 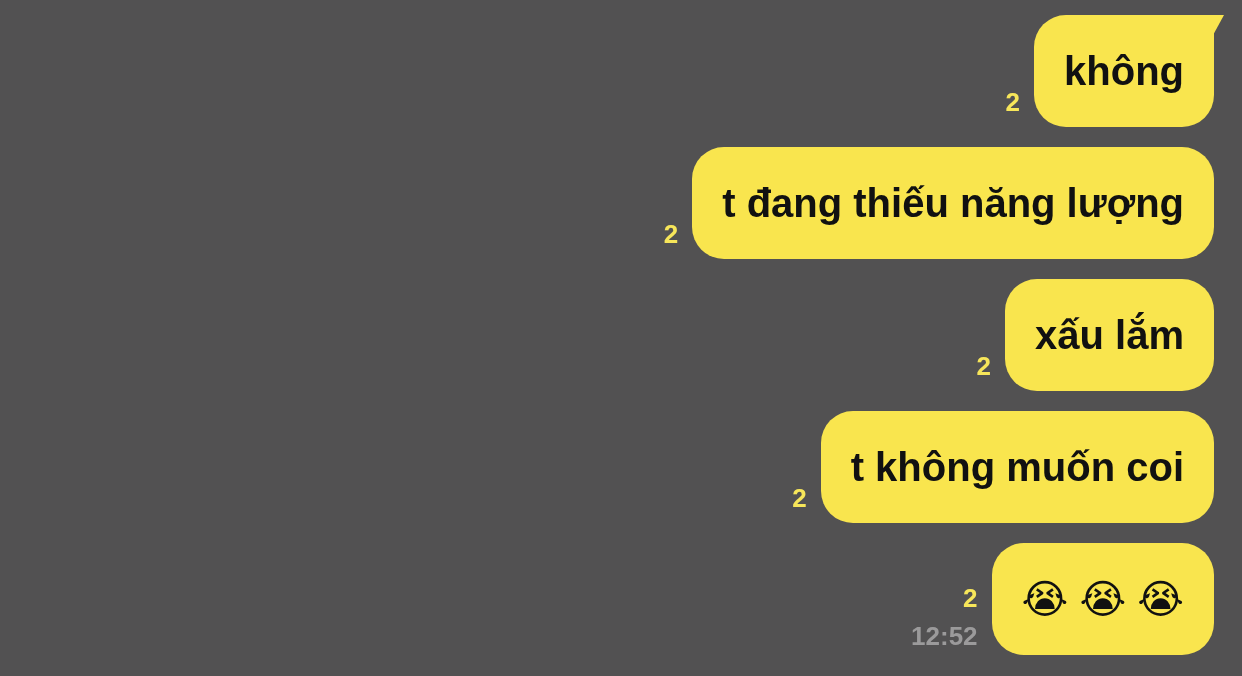 What do you see at coordinates (1017, 467) in the screenshot?
I see `message-bubble: t không muốn coi` at bounding box center [1017, 467].